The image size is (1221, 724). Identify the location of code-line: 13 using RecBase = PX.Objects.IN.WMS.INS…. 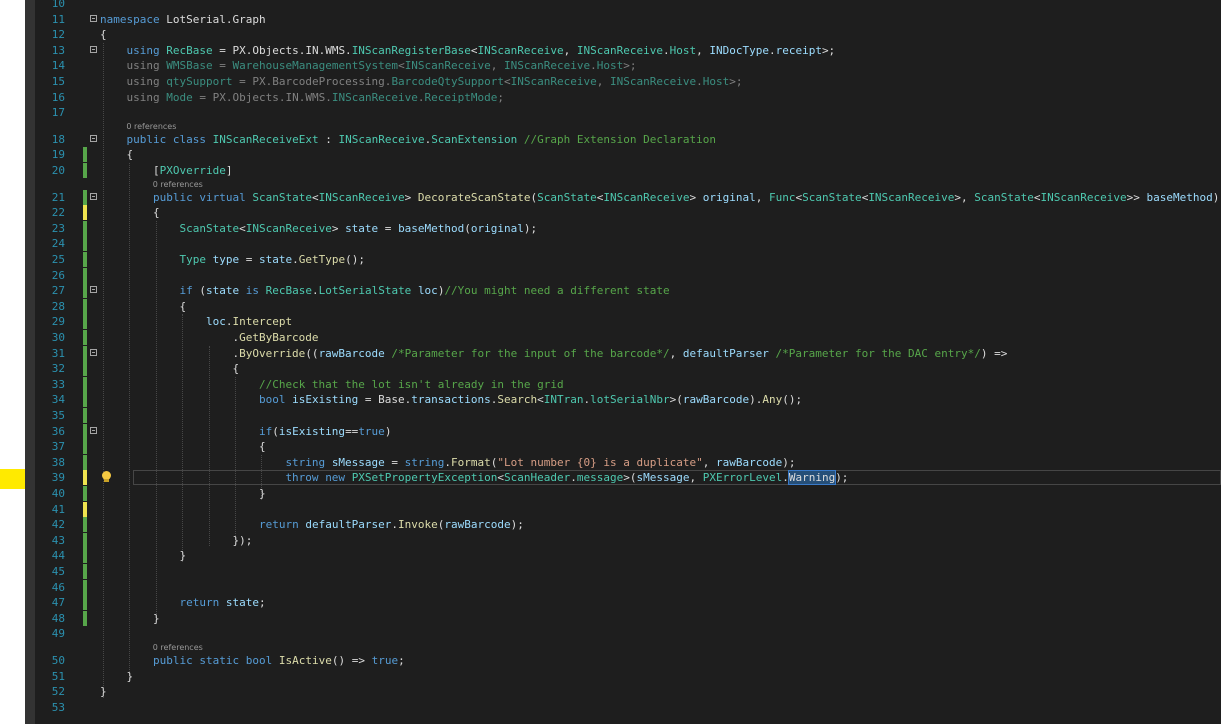
(628, 50).